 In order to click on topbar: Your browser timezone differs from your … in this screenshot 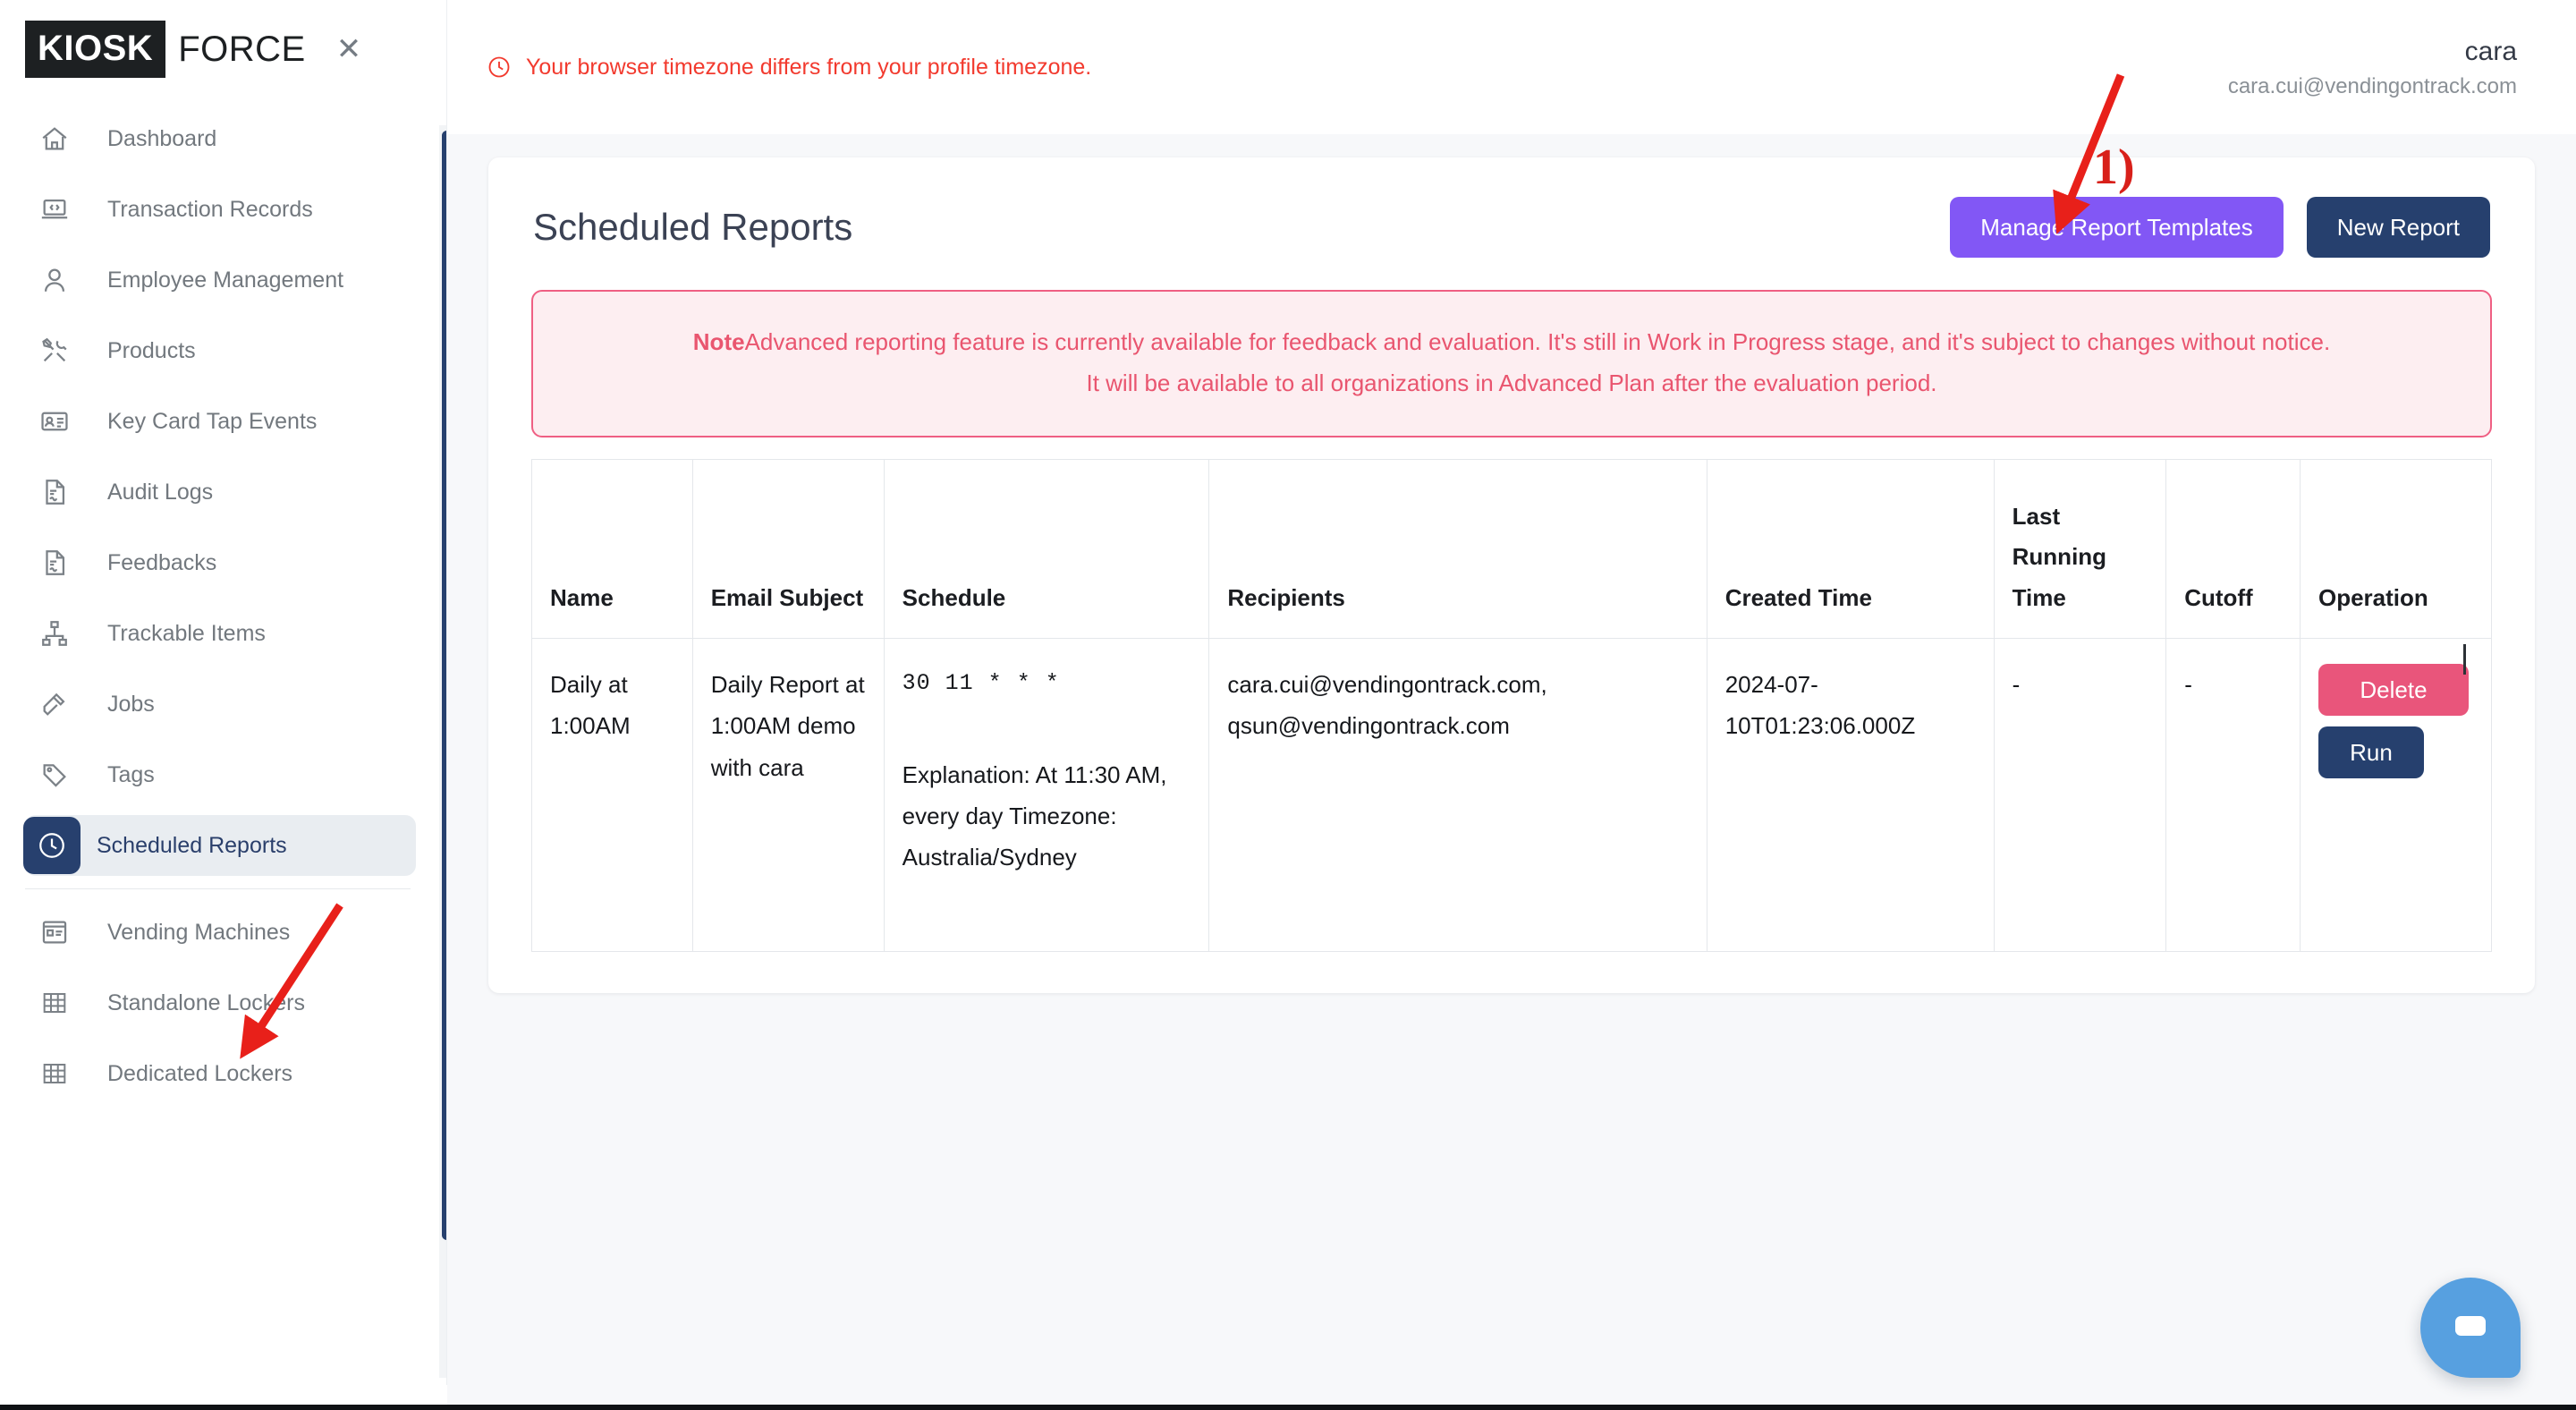, I will do `click(1511, 67)`.